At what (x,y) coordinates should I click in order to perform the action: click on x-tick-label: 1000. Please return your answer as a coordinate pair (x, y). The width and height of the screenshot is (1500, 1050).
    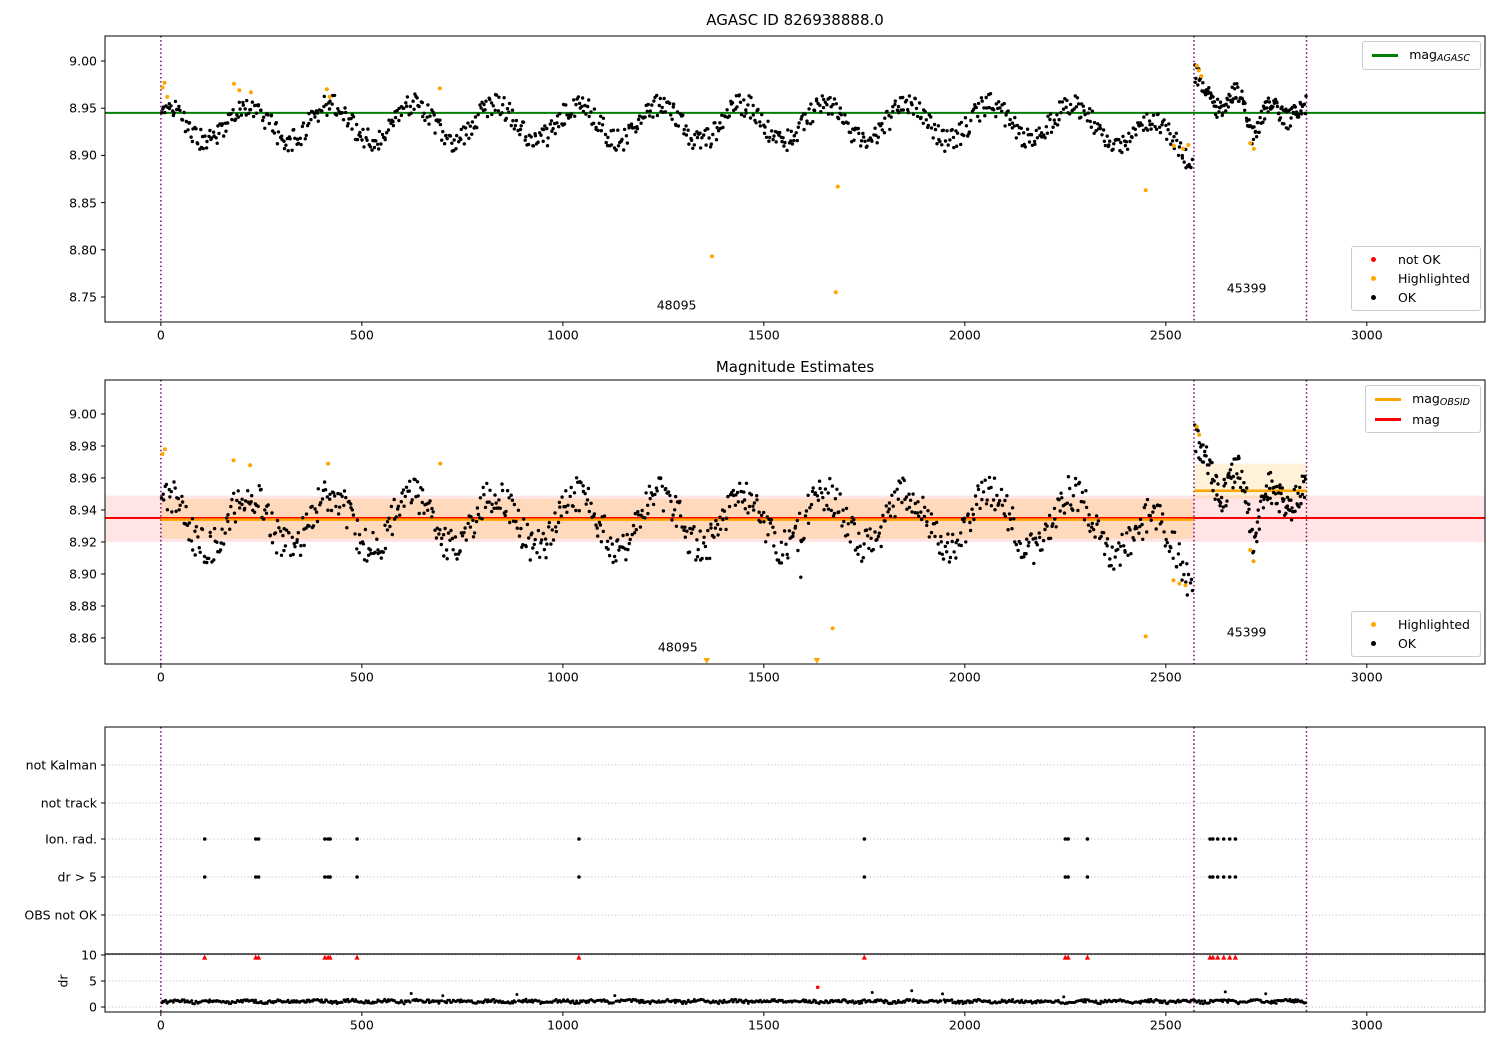
    Looking at the image, I should click on (562, 1025).